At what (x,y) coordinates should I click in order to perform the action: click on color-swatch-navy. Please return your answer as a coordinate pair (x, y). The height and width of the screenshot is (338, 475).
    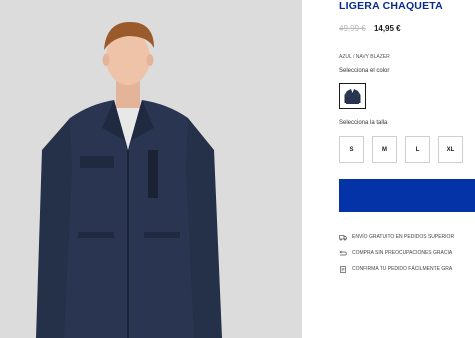
    Looking at the image, I should click on (352, 96).